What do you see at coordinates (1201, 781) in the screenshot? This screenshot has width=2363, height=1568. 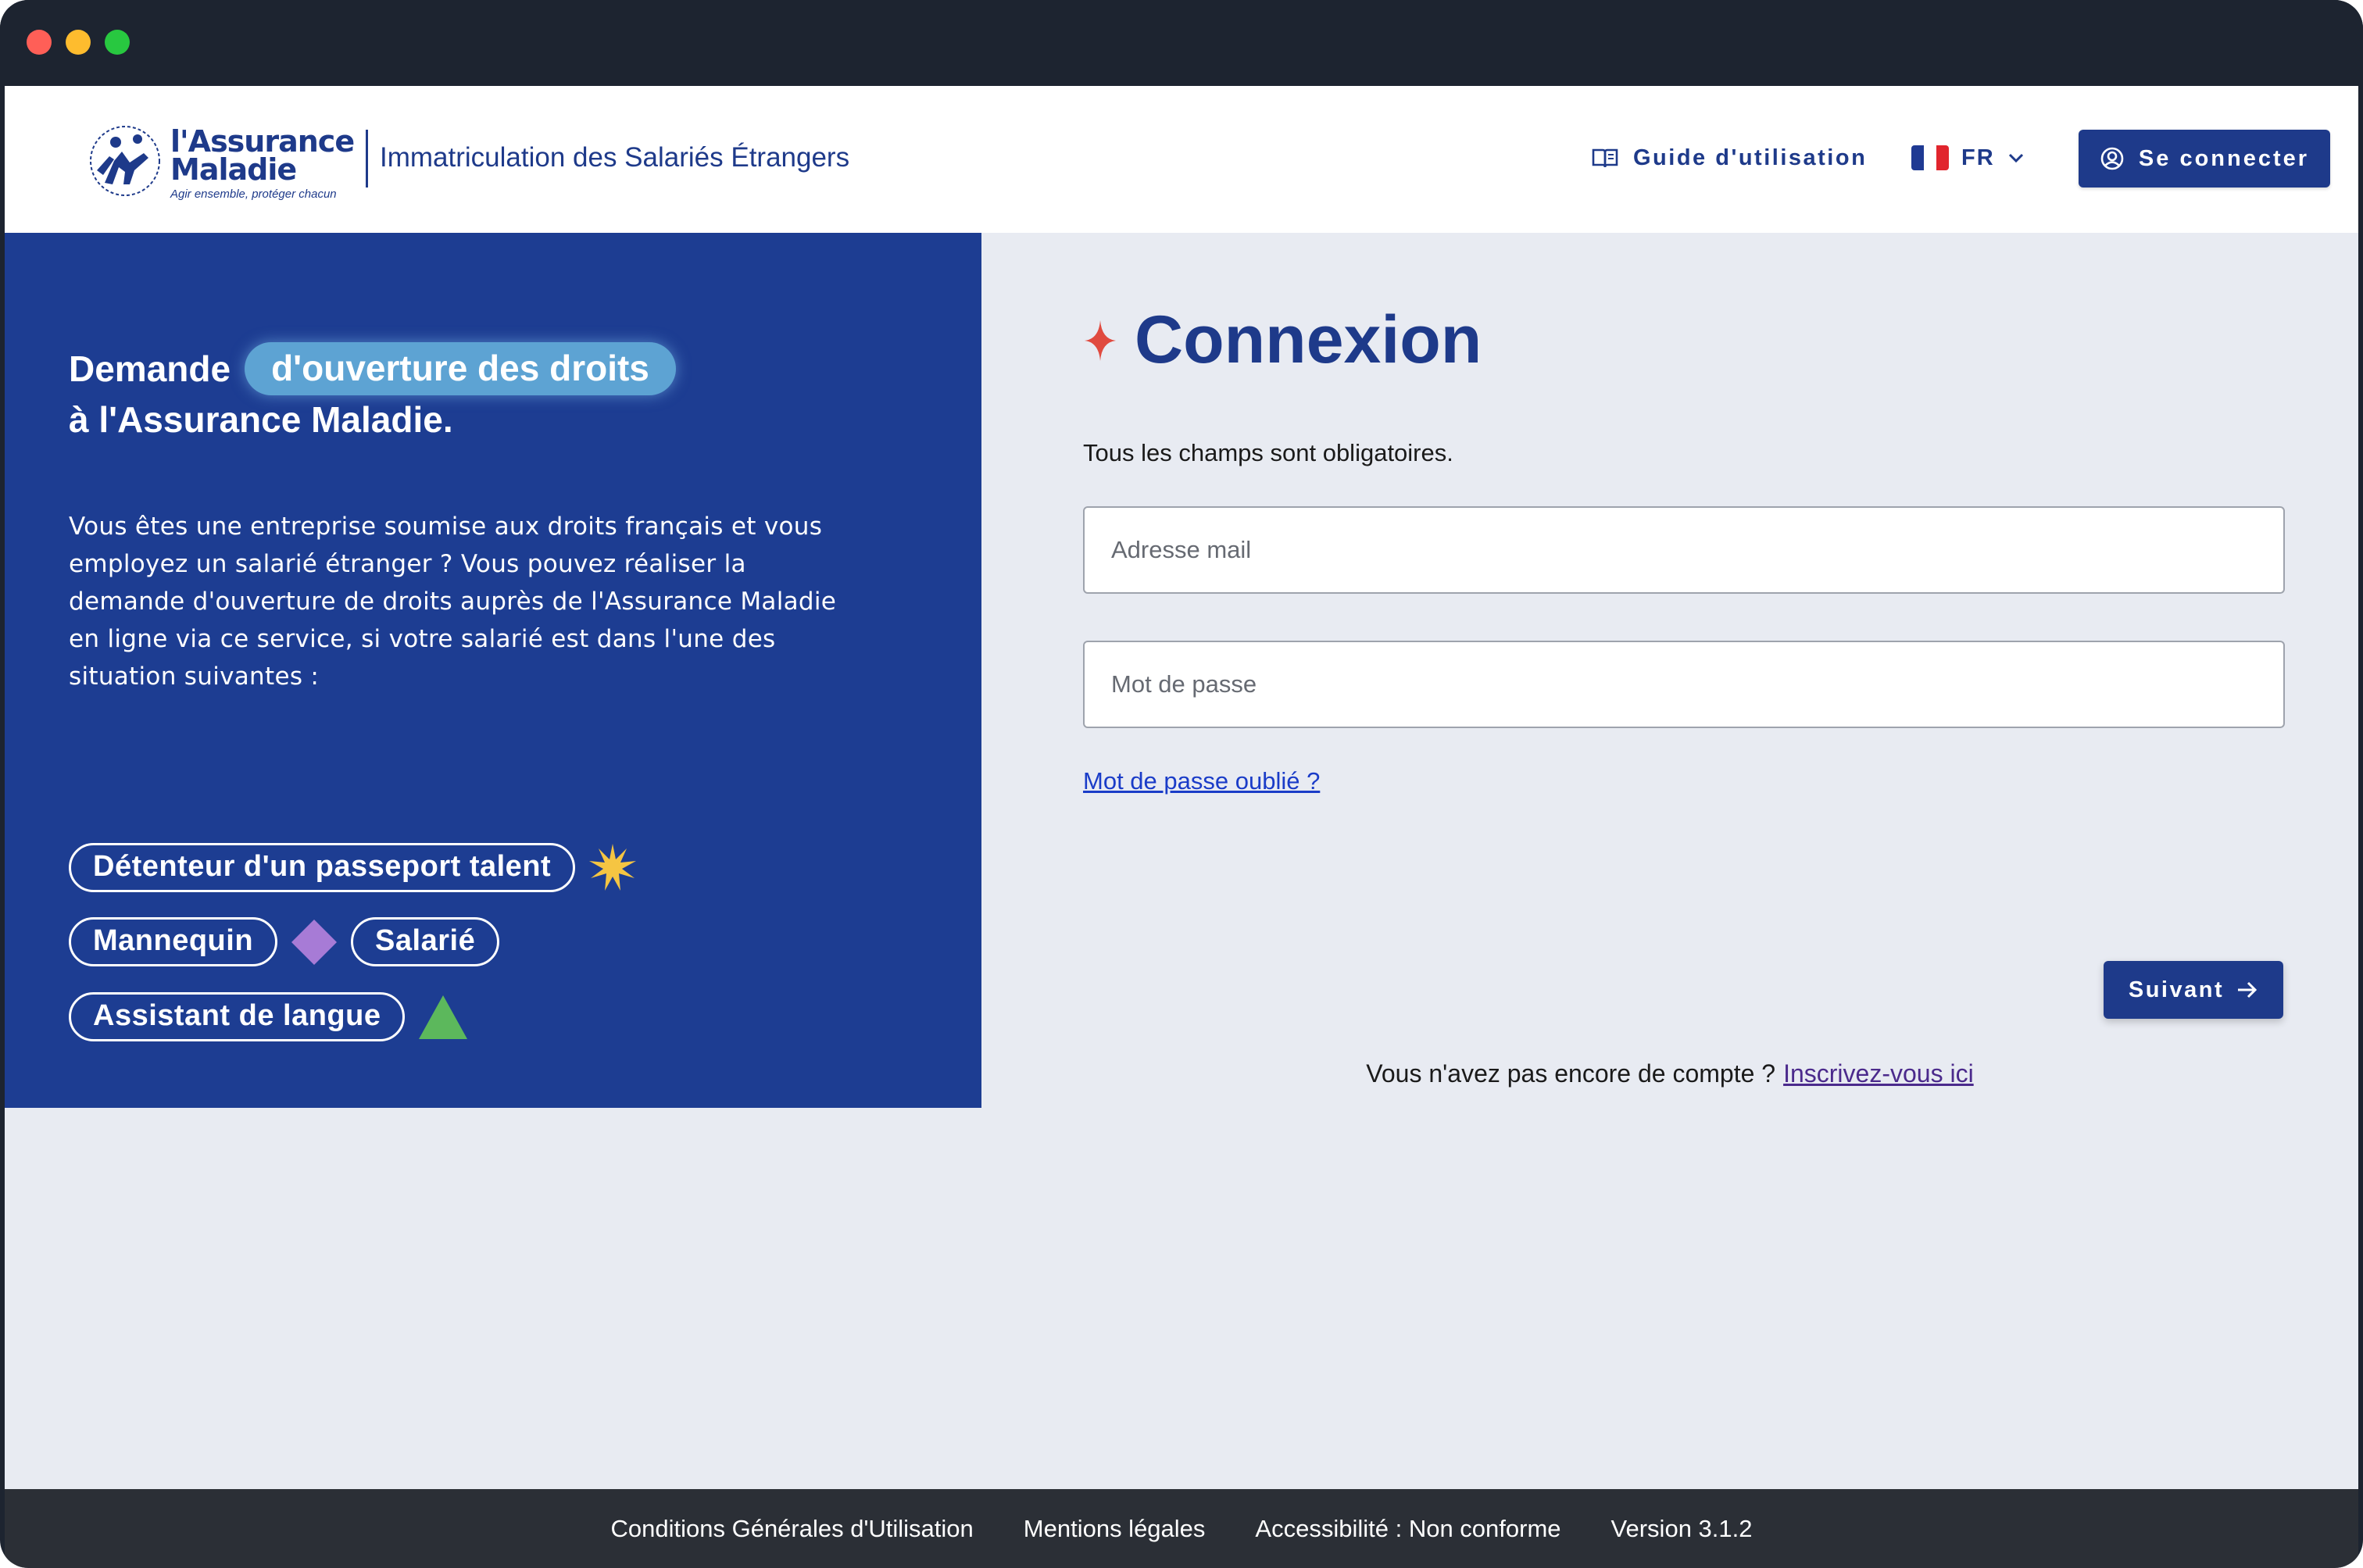 I see `forgot-password-link: Mot de passe oublié ?` at bounding box center [1201, 781].